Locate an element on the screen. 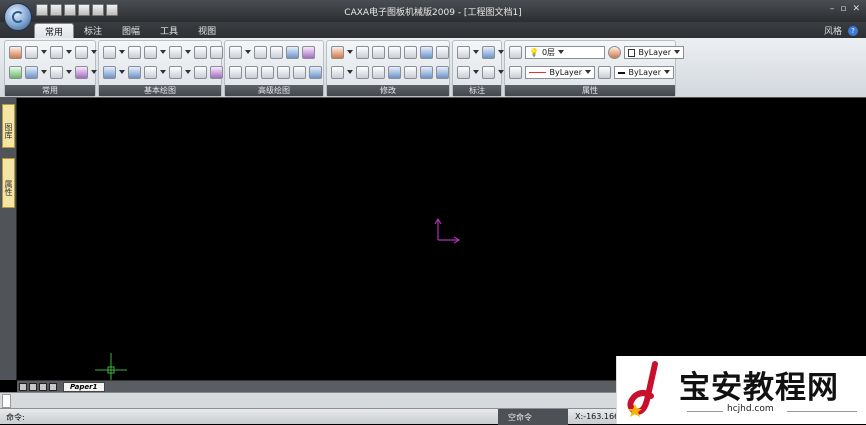  group-advanced-draw: 高级绘图 is located at coordinates (274, 68).